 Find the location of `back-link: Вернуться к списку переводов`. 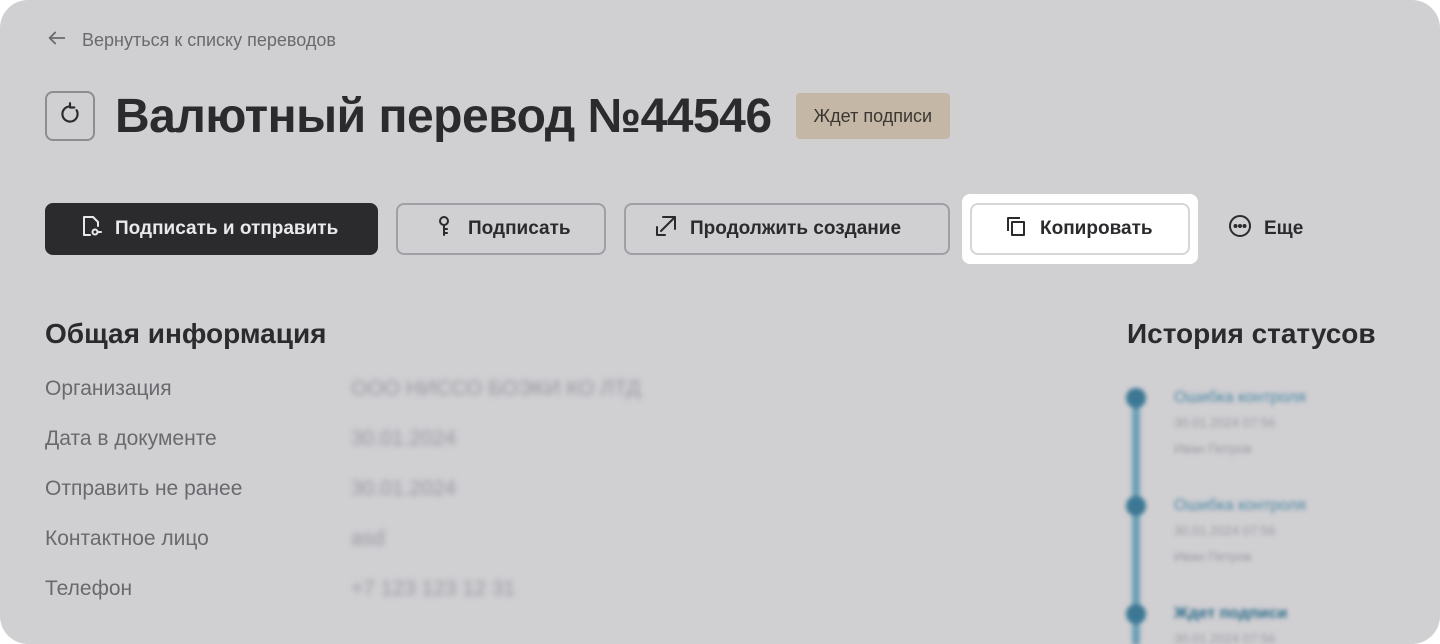

back-link: Вернуться к списку переводов is located at coordinates (191, 40).